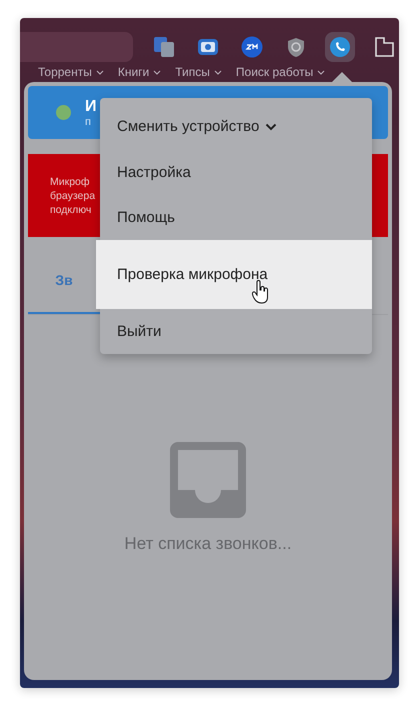 This screenshot has width=419, height=710. What do you see at coordinates (90, 107) in the screenshot?
I see `account-name: И` at bounding box center [90, 107].